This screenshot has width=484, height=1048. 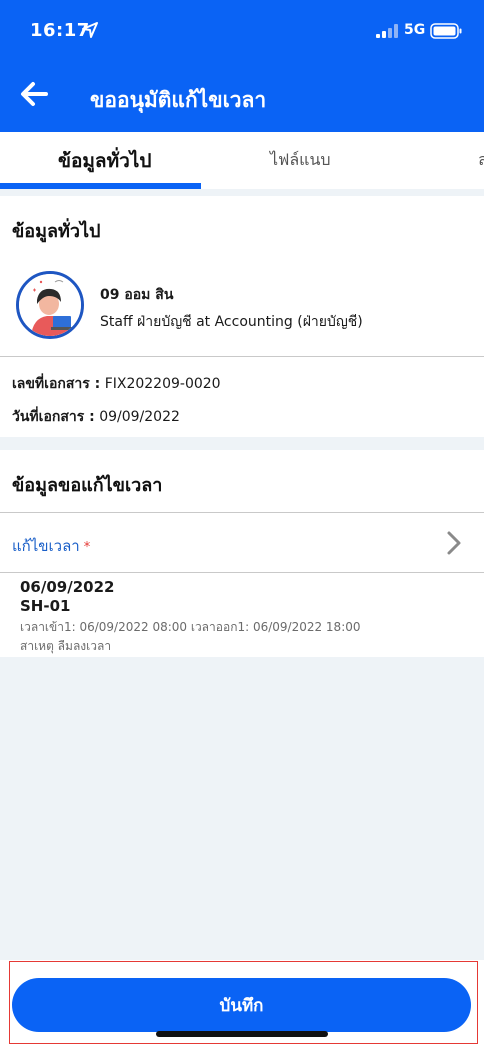 What do you see at coordinates (56, 384) in the screenshot?
I see `document-number-label: เลขที่เอกสาร :` at bounding box center [56, 384].